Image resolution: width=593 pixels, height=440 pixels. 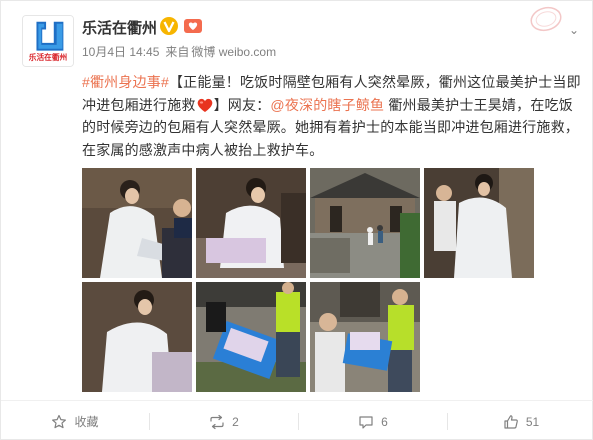 I want to click on svg-text: 乐活在衢州, so click(x=48, y=57).